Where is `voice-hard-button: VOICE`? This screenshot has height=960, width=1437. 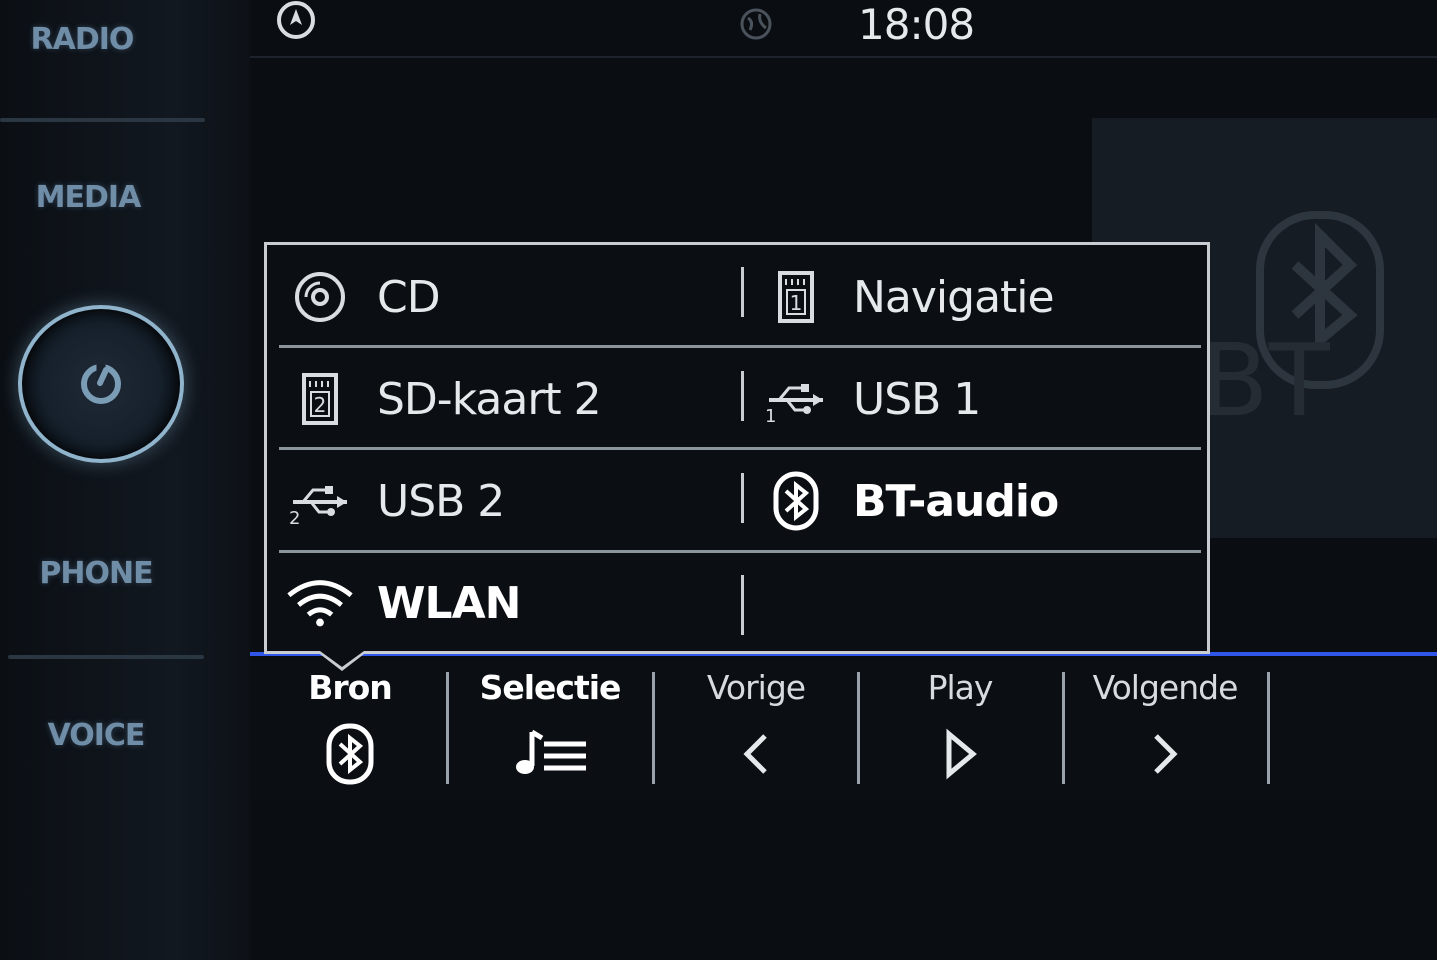 voice-hard-button: VOICE is located at coordinates (103, 735).